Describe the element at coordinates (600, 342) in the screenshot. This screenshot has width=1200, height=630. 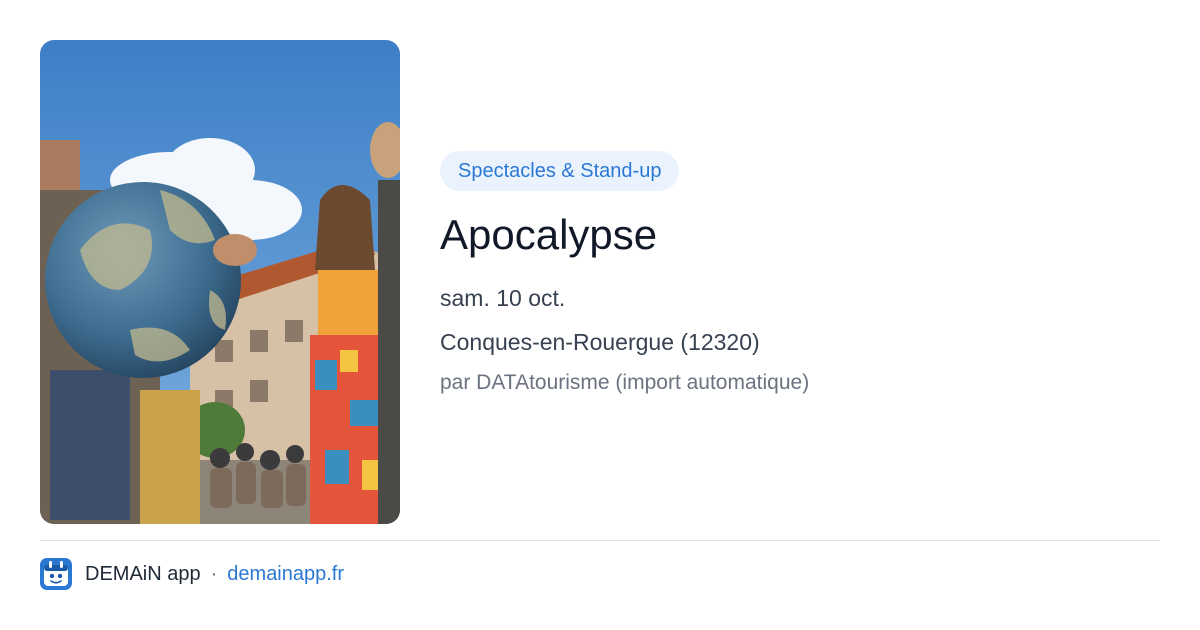
I see `event-location: Conques-en-Rouergue (12320)` at that location.